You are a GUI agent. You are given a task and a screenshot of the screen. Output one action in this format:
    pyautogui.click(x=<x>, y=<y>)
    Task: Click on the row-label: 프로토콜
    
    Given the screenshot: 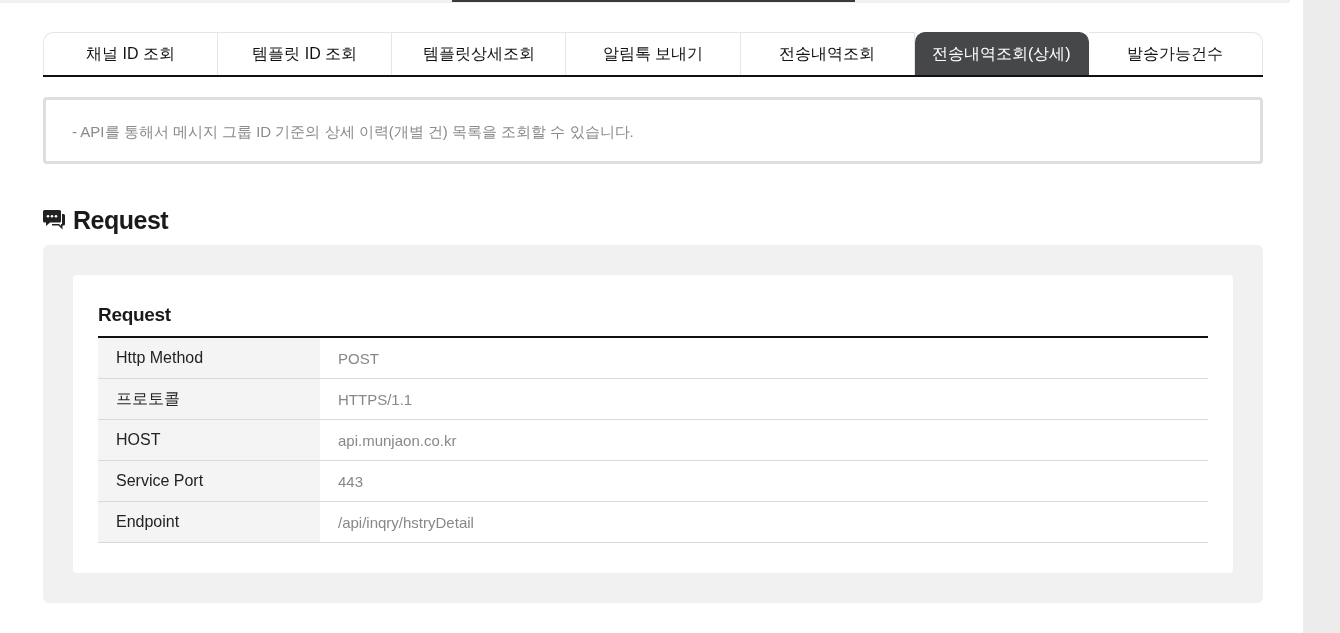 What is the action you would take?
    pyautogui.click(x=209, y=399)
    